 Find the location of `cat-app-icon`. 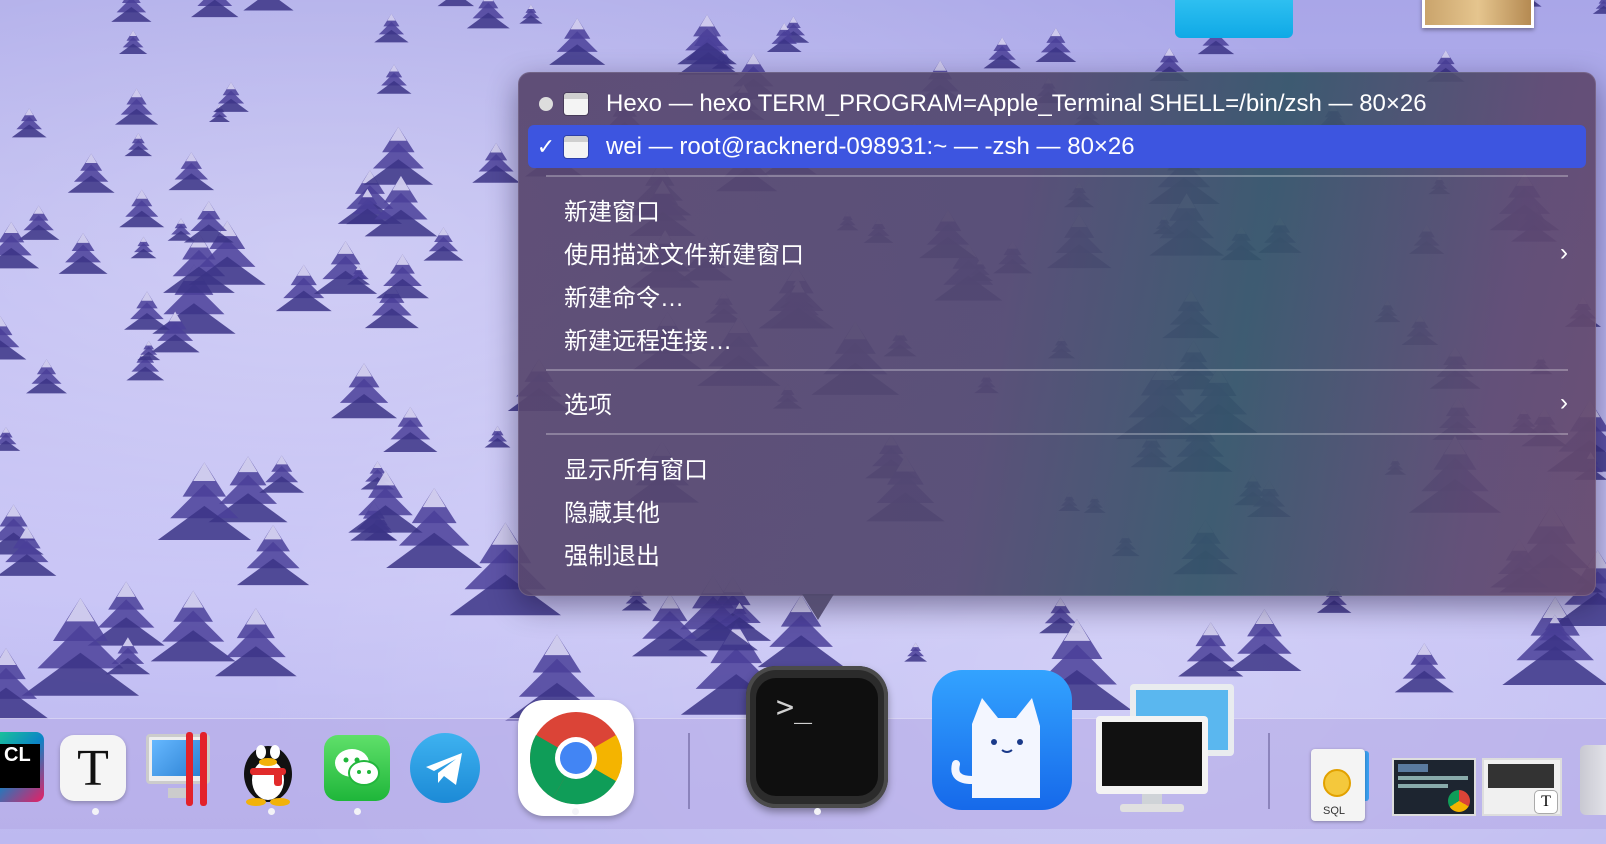

cat-app-icon is located at coordinates (1002, 740).